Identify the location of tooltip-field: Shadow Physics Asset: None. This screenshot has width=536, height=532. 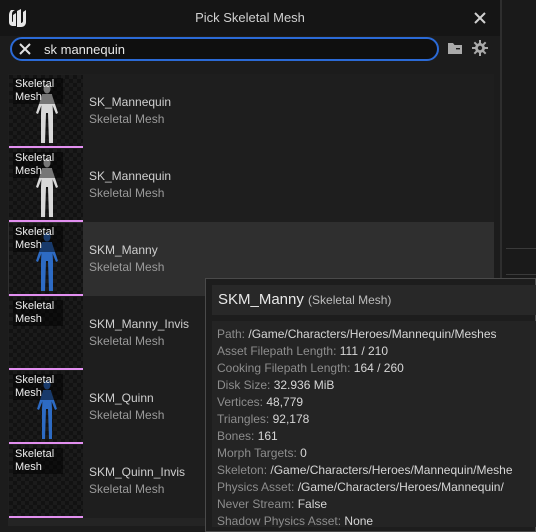
(295, 521).